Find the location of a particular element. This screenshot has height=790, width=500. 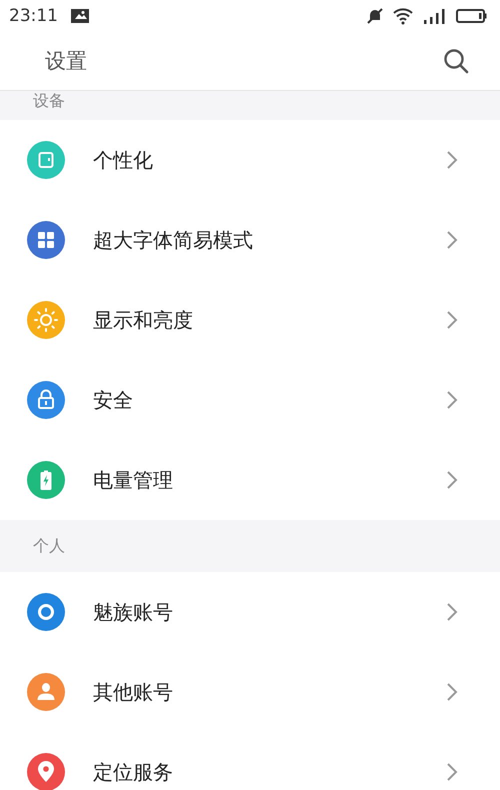

item-label: 显示和亮度 is located at coordinates (143, 320).